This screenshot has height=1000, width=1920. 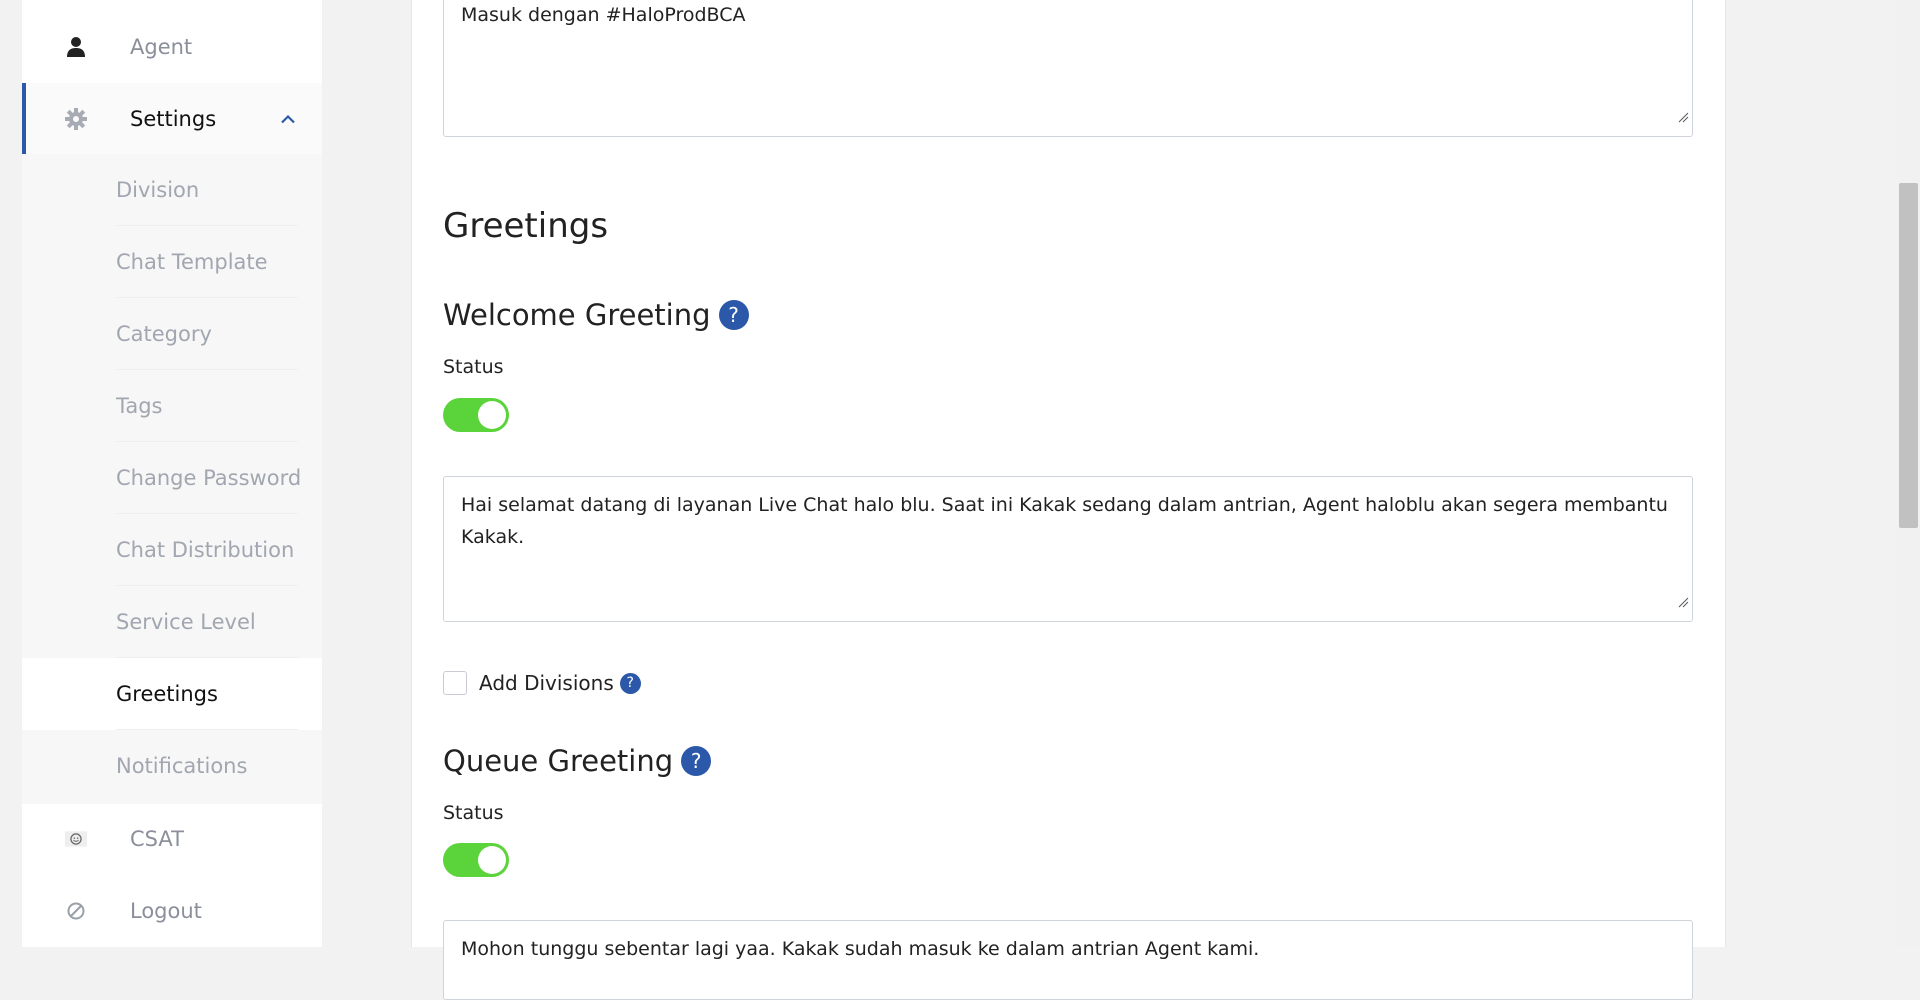 I want to click on submenu-item-change-password: Change Password, so click(x=172, y=478).